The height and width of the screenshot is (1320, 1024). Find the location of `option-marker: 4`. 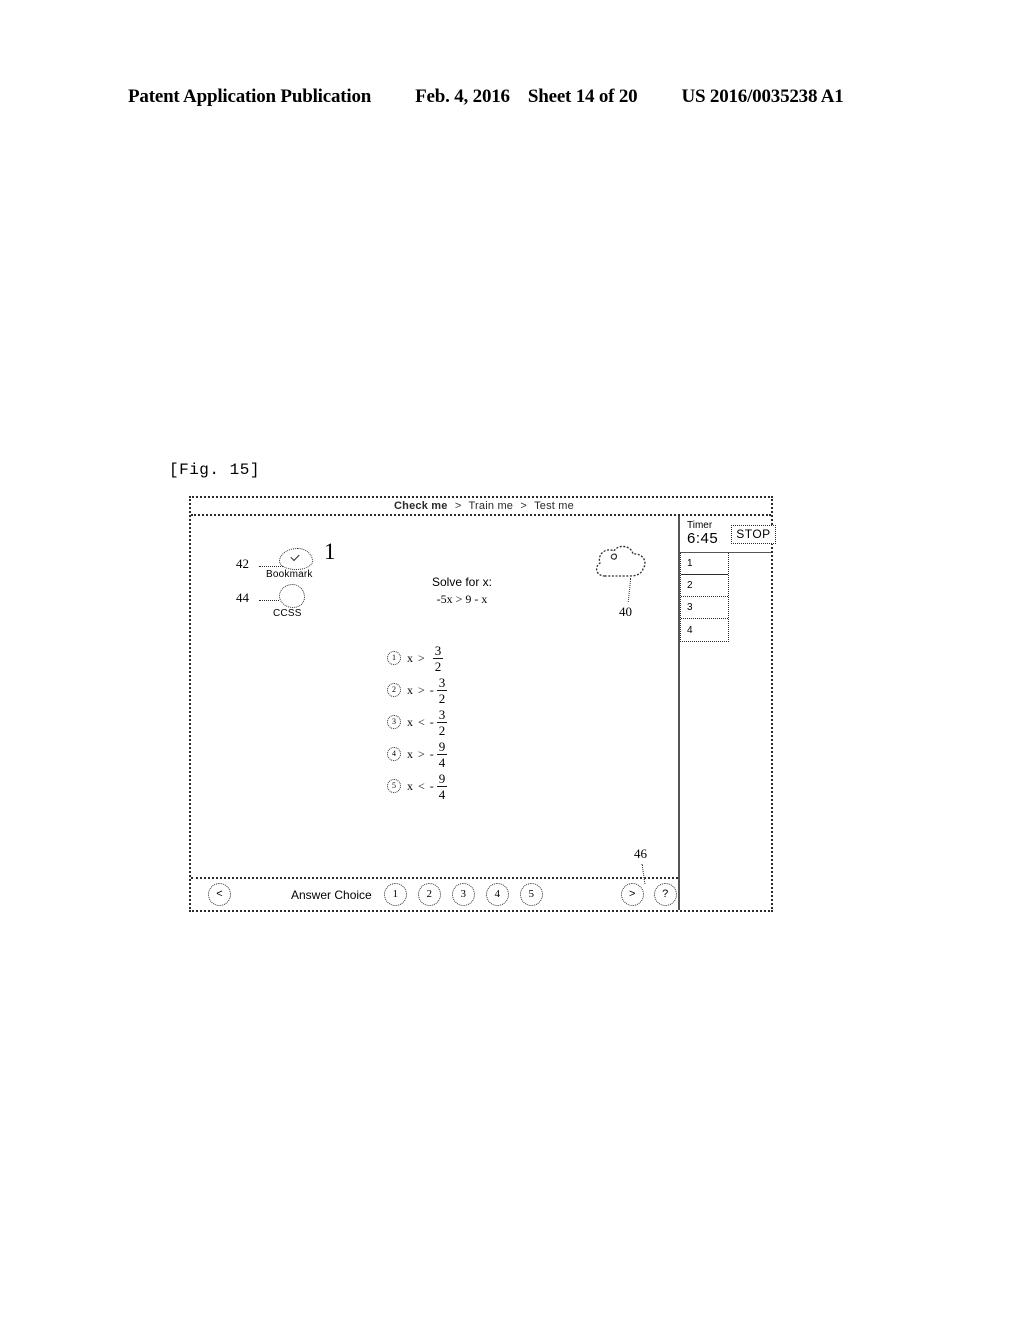

option-marker: 4 is located at coordinates (394, 754).